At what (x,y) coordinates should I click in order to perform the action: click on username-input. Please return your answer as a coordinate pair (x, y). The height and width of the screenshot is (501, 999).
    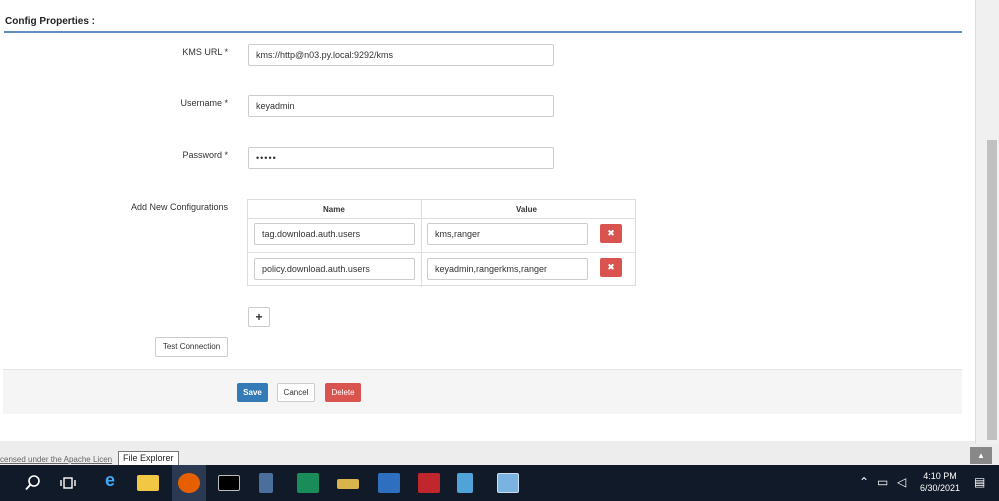
    Looking at the image, I should click on (401, 106).